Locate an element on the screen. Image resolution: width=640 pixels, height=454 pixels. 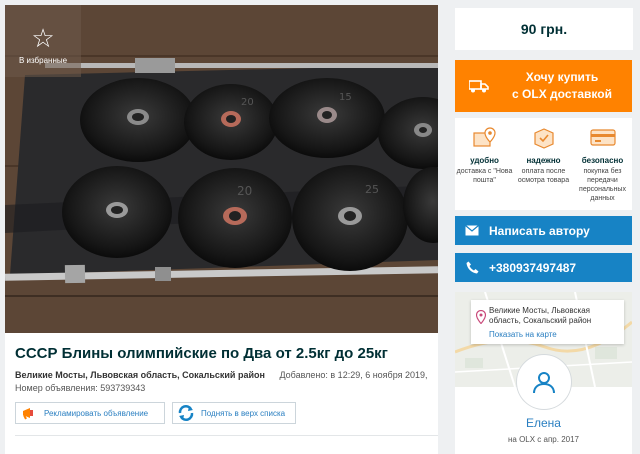
location-box-icon is located at coordinates (484, 137).